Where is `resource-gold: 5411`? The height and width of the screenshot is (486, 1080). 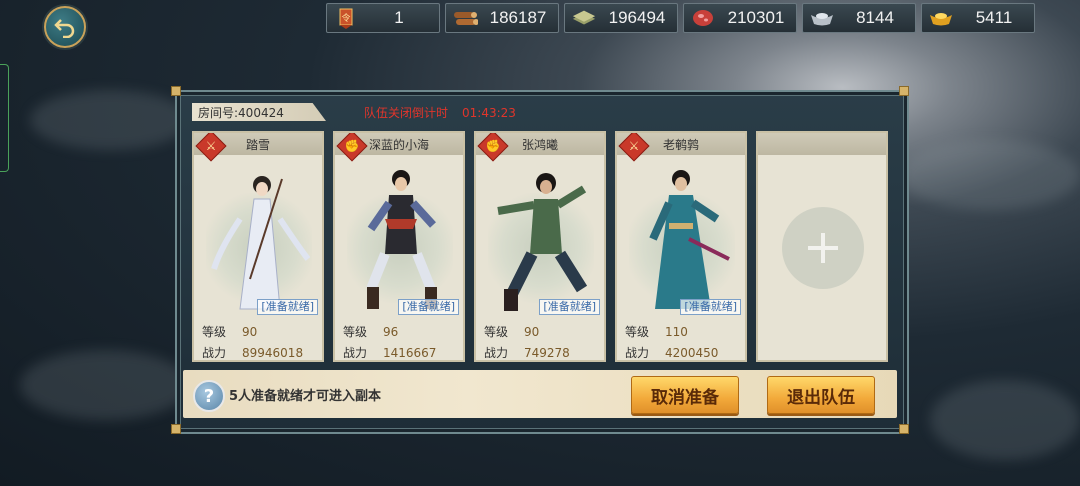 resource-gold: 5411 is located at coordinates (978, 18).